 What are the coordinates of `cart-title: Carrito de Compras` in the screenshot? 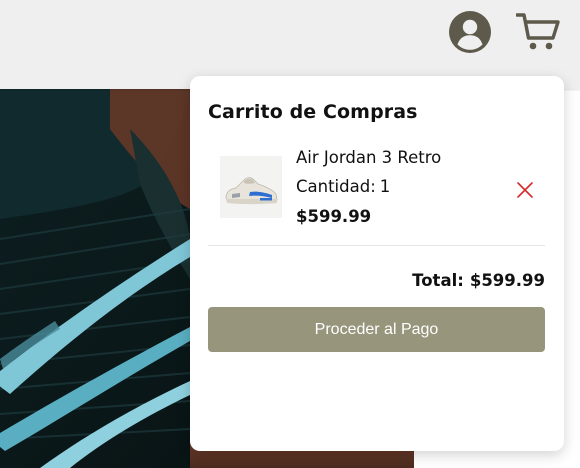 It's located at (313, 112).